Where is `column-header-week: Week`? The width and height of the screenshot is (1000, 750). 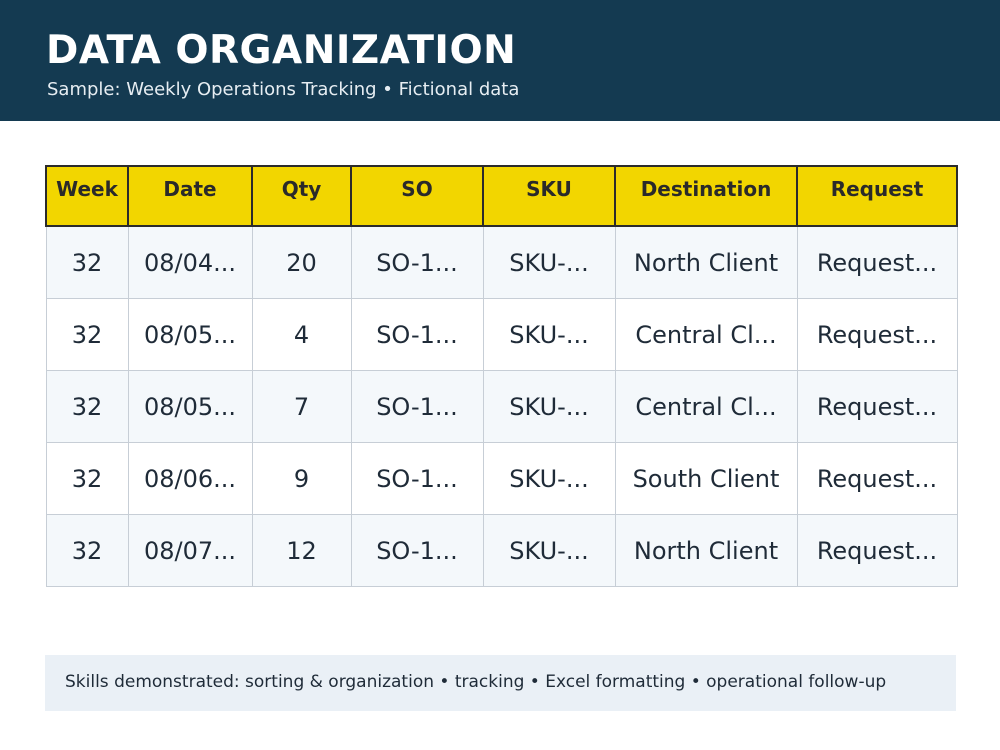 column-header-week: Week is located at coordinates (87, 196).